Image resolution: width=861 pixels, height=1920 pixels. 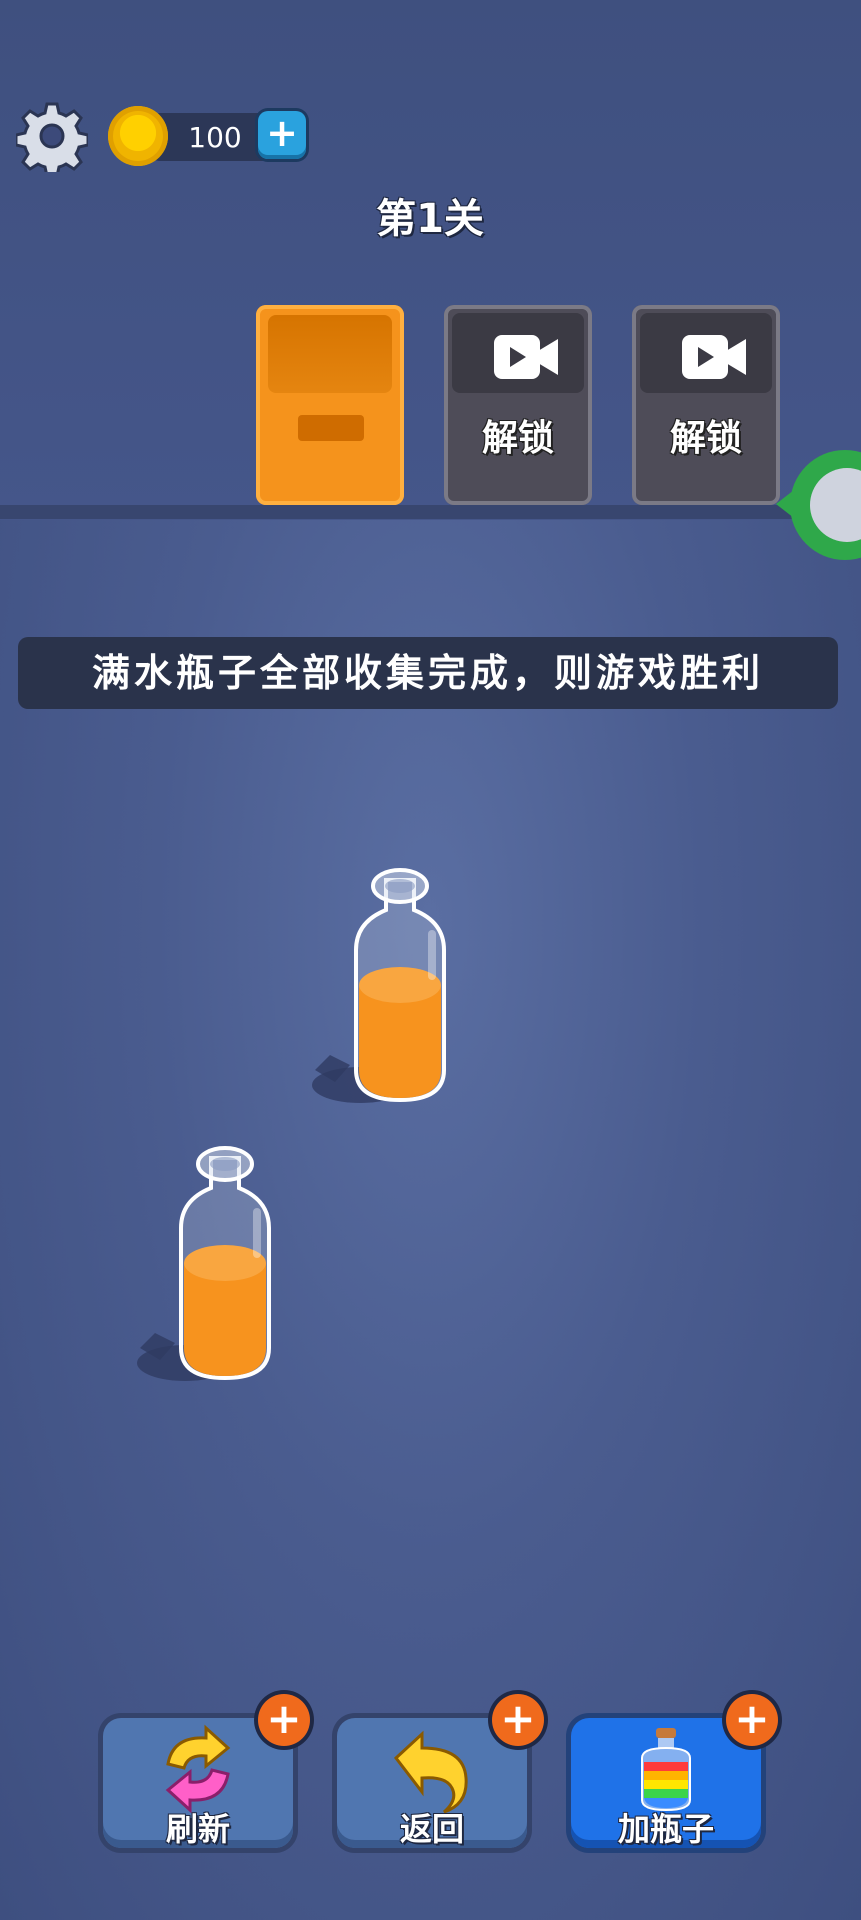 What do you see at coordinates (752, 1720) in the screenshot?
I see `add-bottle-plus-badge: +` at bounding box center [752, 1720].